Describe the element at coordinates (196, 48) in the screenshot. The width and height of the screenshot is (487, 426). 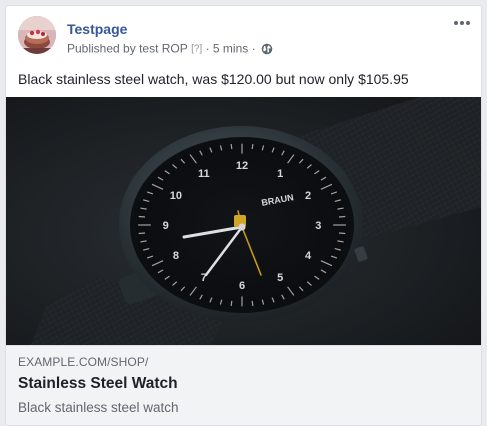
I see `help-marker: [?]` at that location.